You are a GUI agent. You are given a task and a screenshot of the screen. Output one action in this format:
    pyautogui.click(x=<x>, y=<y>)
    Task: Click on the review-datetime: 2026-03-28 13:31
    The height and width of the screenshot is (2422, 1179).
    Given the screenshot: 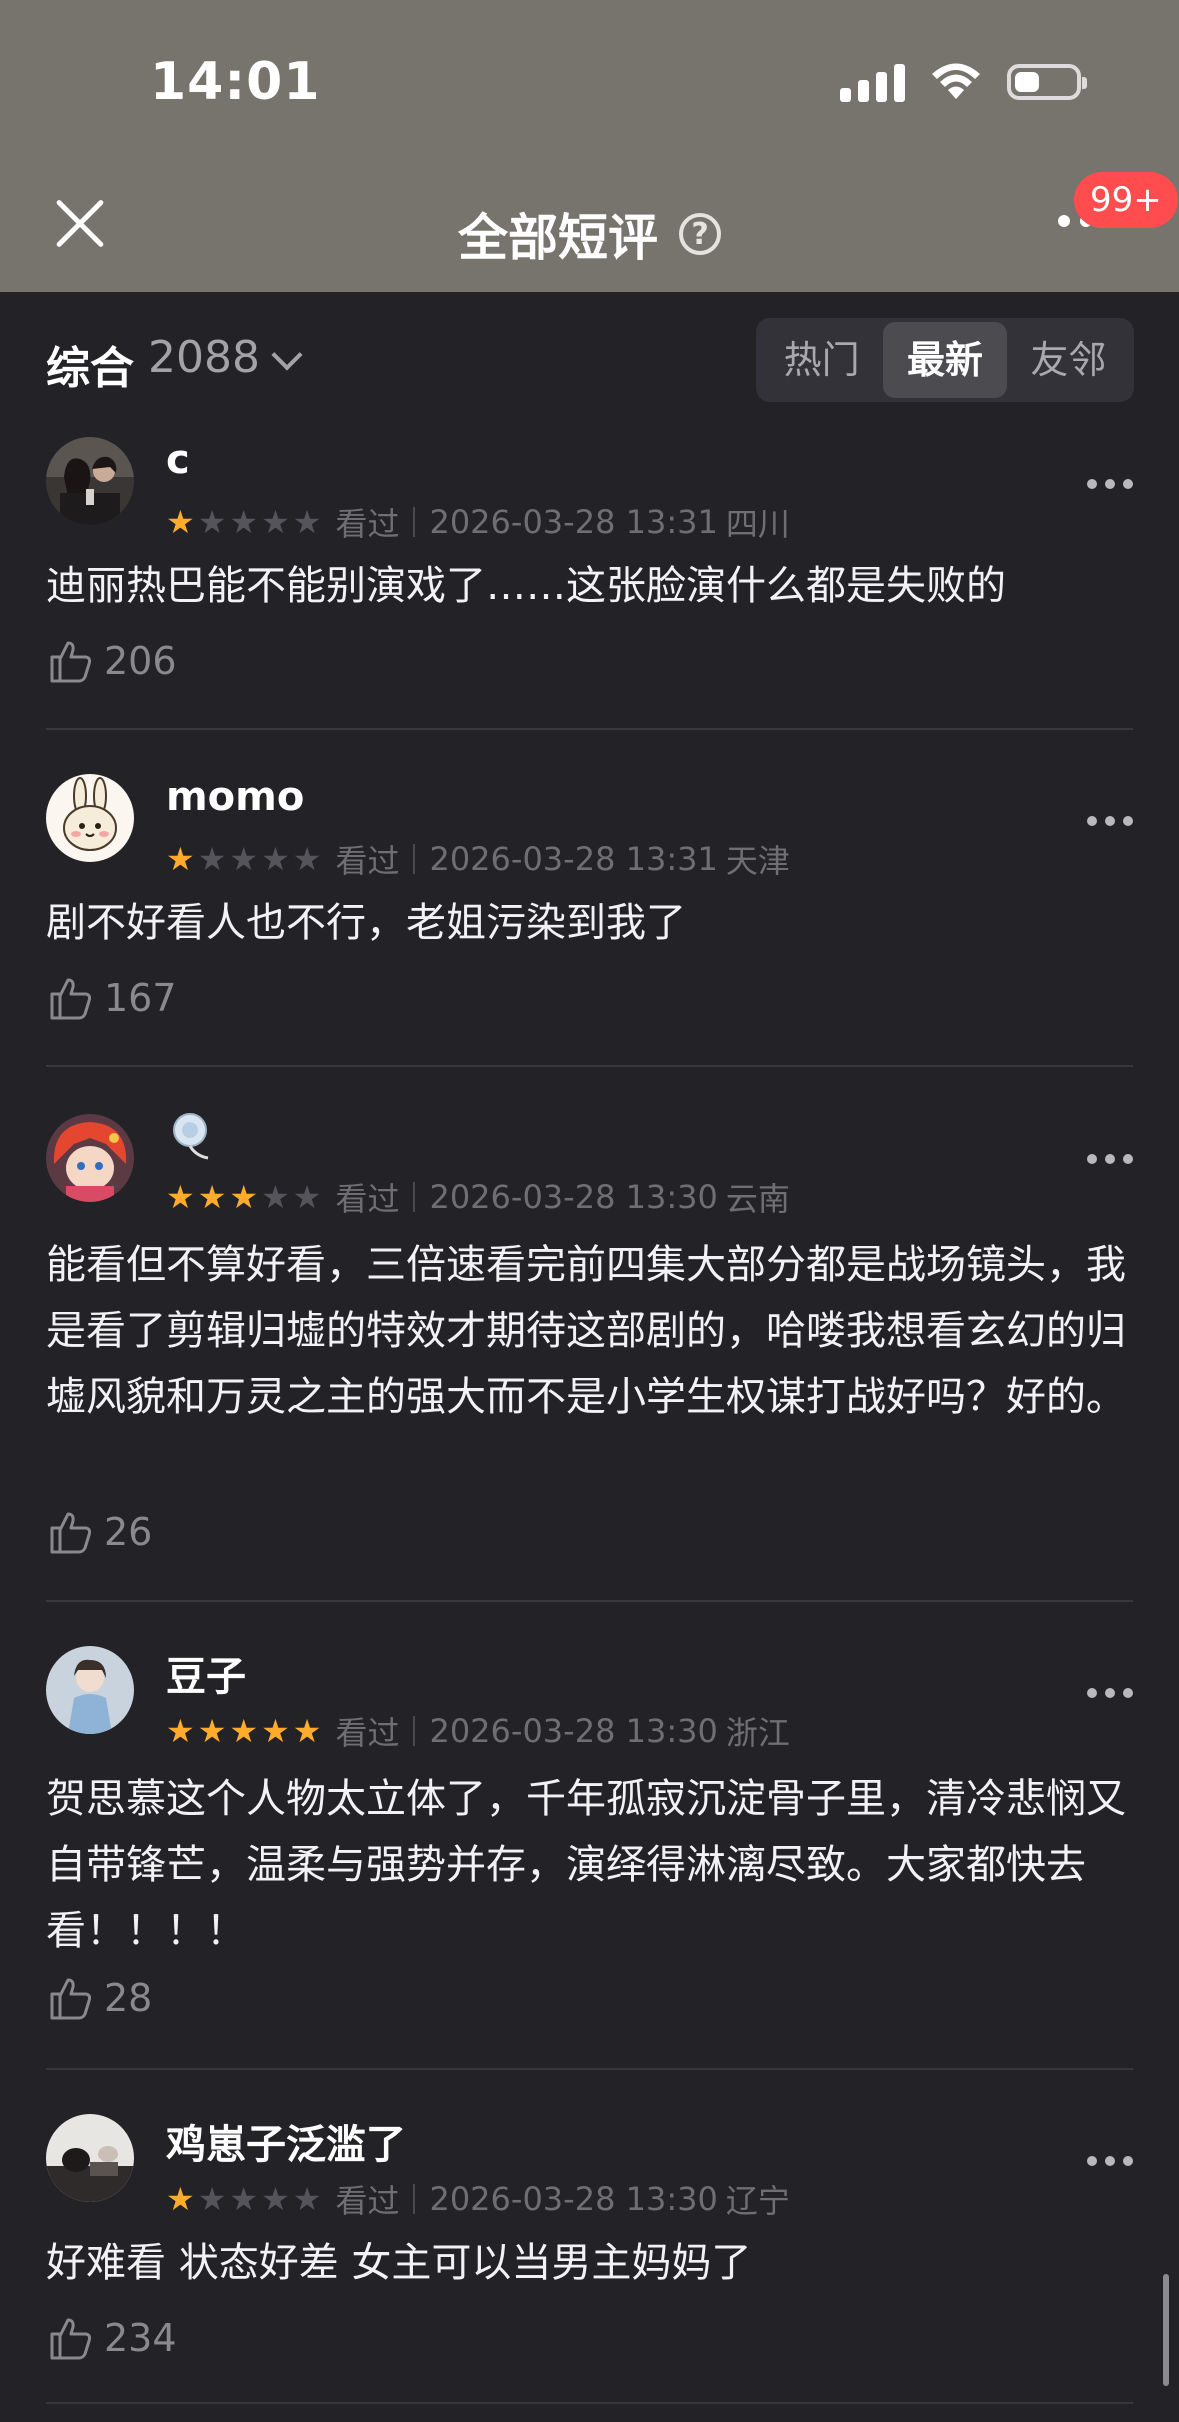 What is the action you would take?
    pyautogui.click(x=573, y=859)
    